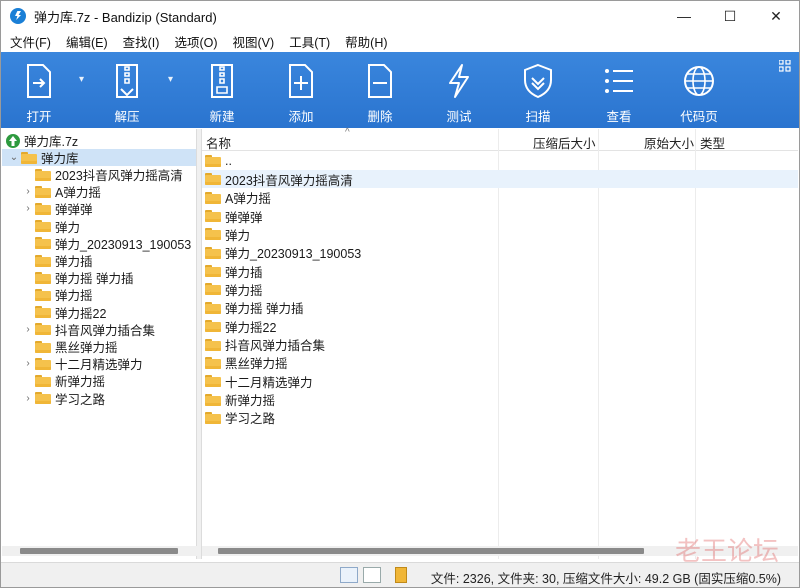 The width and height of the screenshot is (800, 588). I want to click on tree-item: 弹力, so click(50, 226).